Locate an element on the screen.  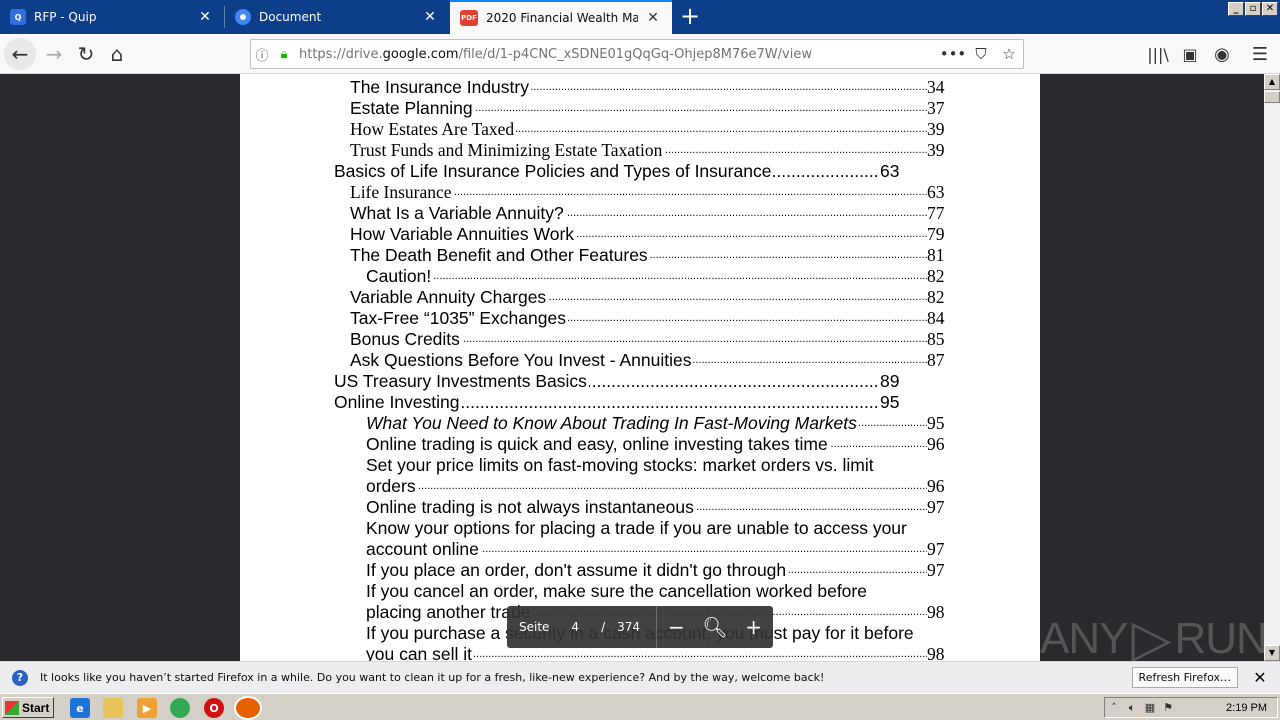
ie-icon: e is located at coordinates (80, 708).